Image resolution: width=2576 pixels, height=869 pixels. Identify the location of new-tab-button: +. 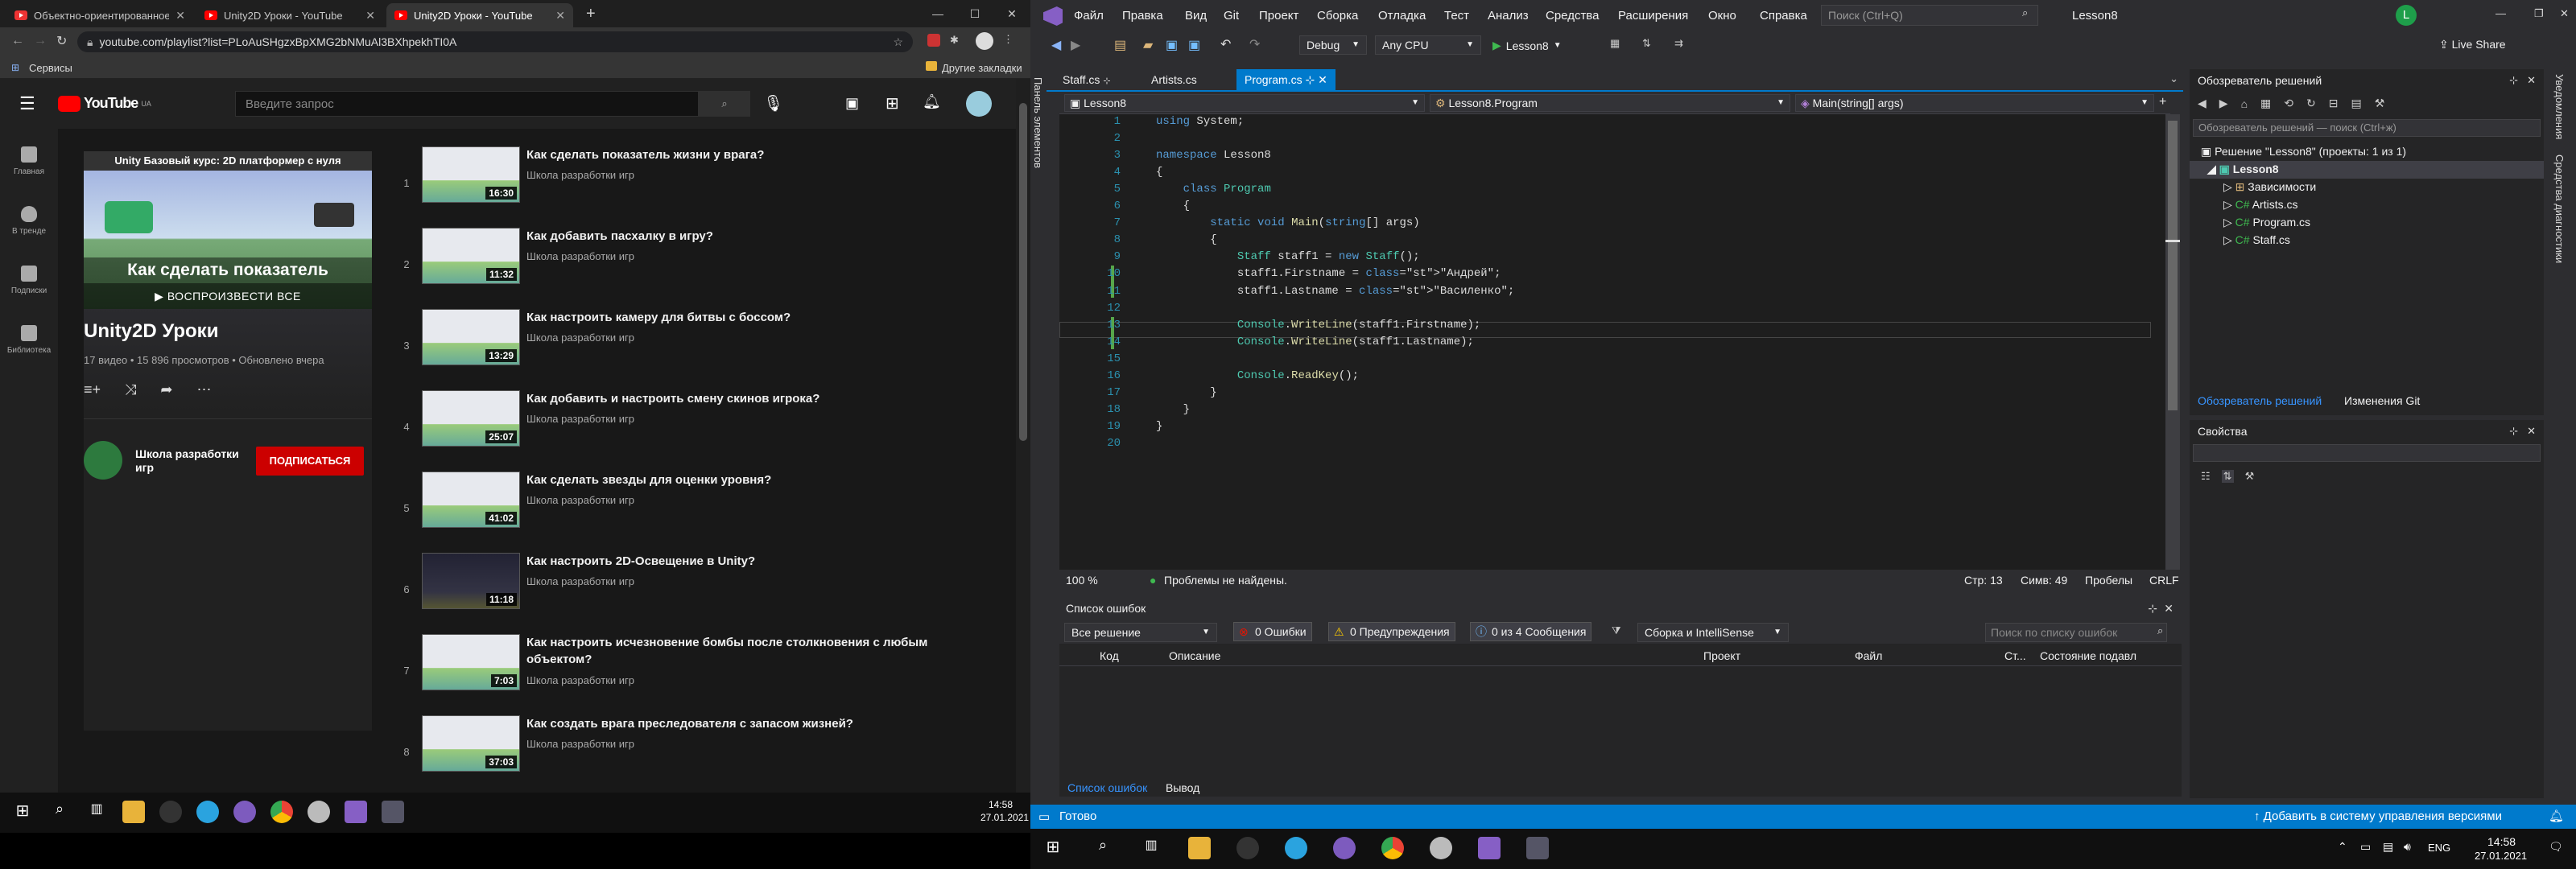
(591, 14).